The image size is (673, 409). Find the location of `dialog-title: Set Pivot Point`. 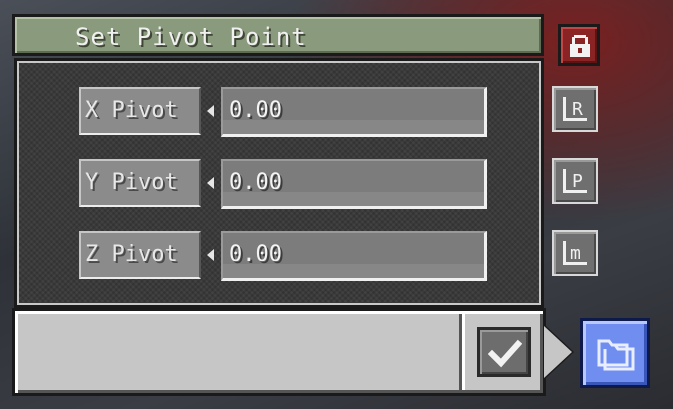

dialog-title: Set Pivot Point is located at coordinates (191, 37).